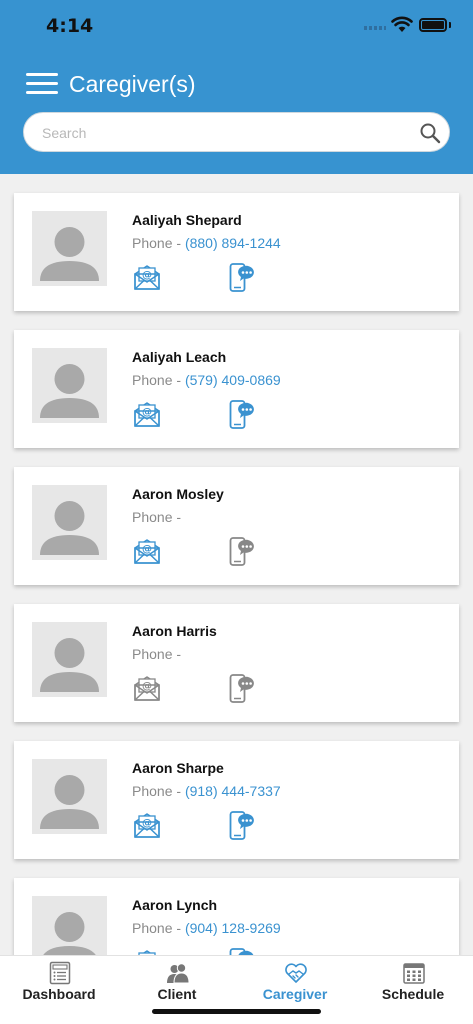 This screenshot has height=1024, width=473. What do you see at coordinates (178, 768) in the screenshot?
I see `caregiver-name: Aaron Sharpe` at bounding box center [178, 768].